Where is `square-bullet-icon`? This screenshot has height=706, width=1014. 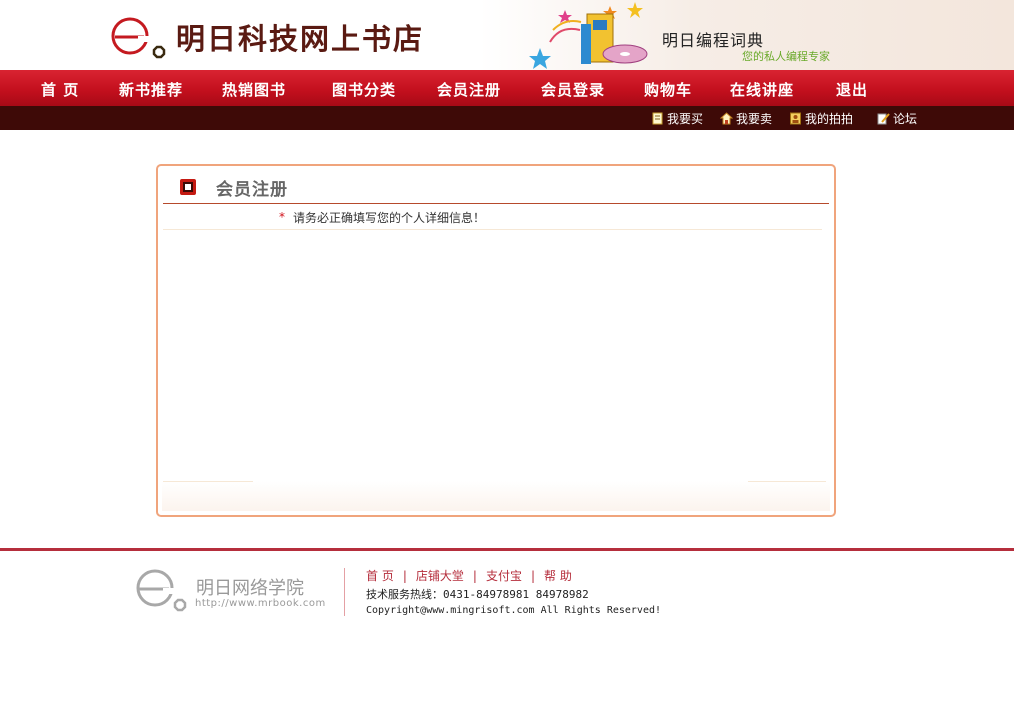
square-bullet-icon is located at coordinates (188, 187).